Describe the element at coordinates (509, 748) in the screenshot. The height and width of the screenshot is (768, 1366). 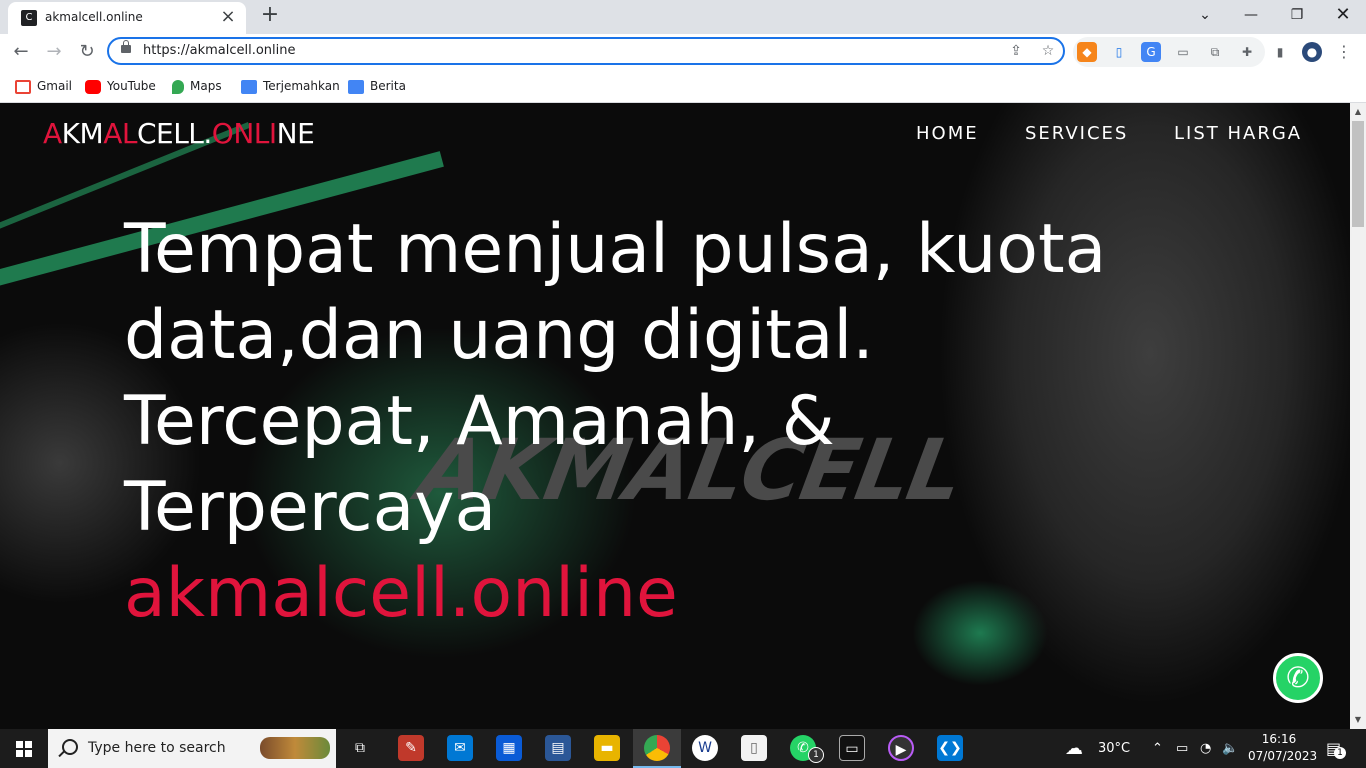
I see `store-app-icon: ▦` at that location.